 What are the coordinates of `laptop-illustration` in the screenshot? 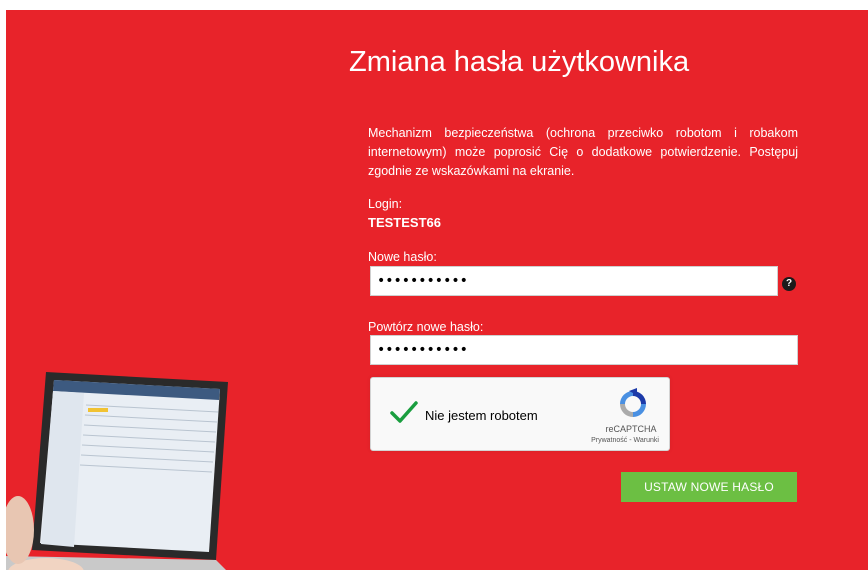 It's located at (117, 471).